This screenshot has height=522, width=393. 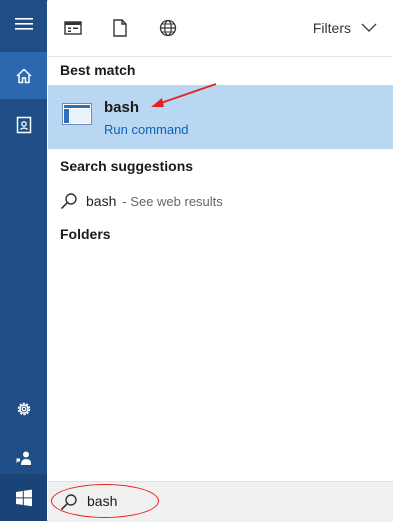 I want to click on home-button, so click(x=23, y=75).